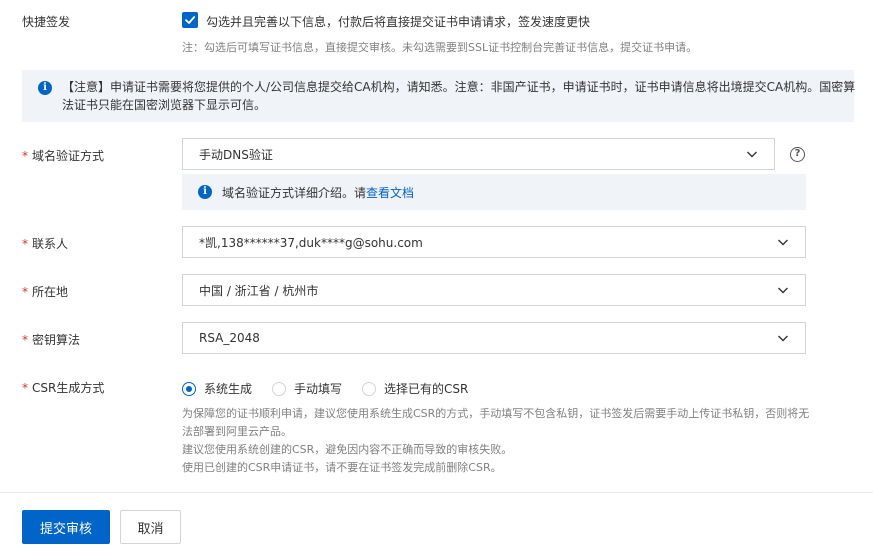  I want to click on key-algo-label-text: 密钥算法, so click(56, 340).